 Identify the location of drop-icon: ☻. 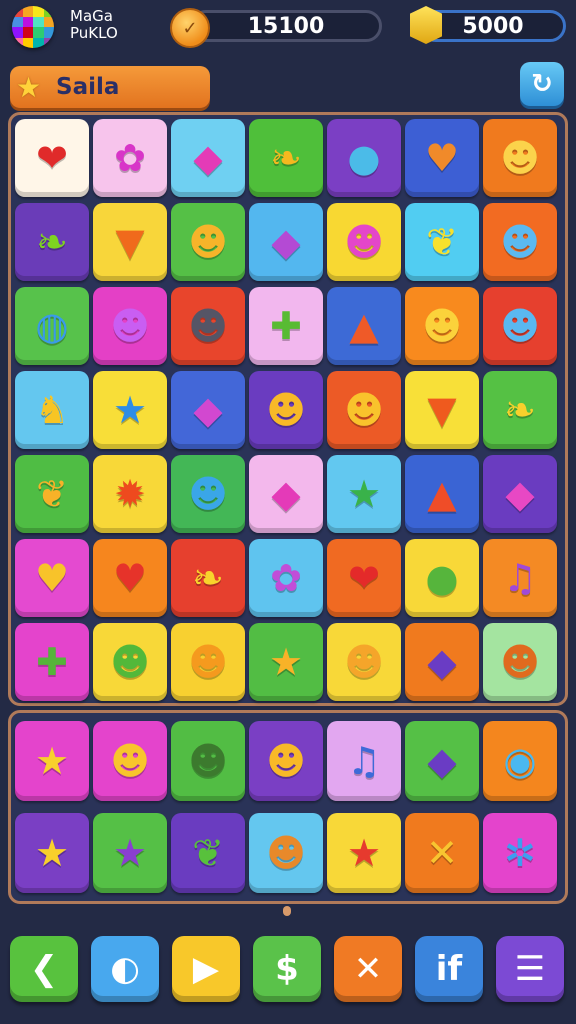
(520, 242).